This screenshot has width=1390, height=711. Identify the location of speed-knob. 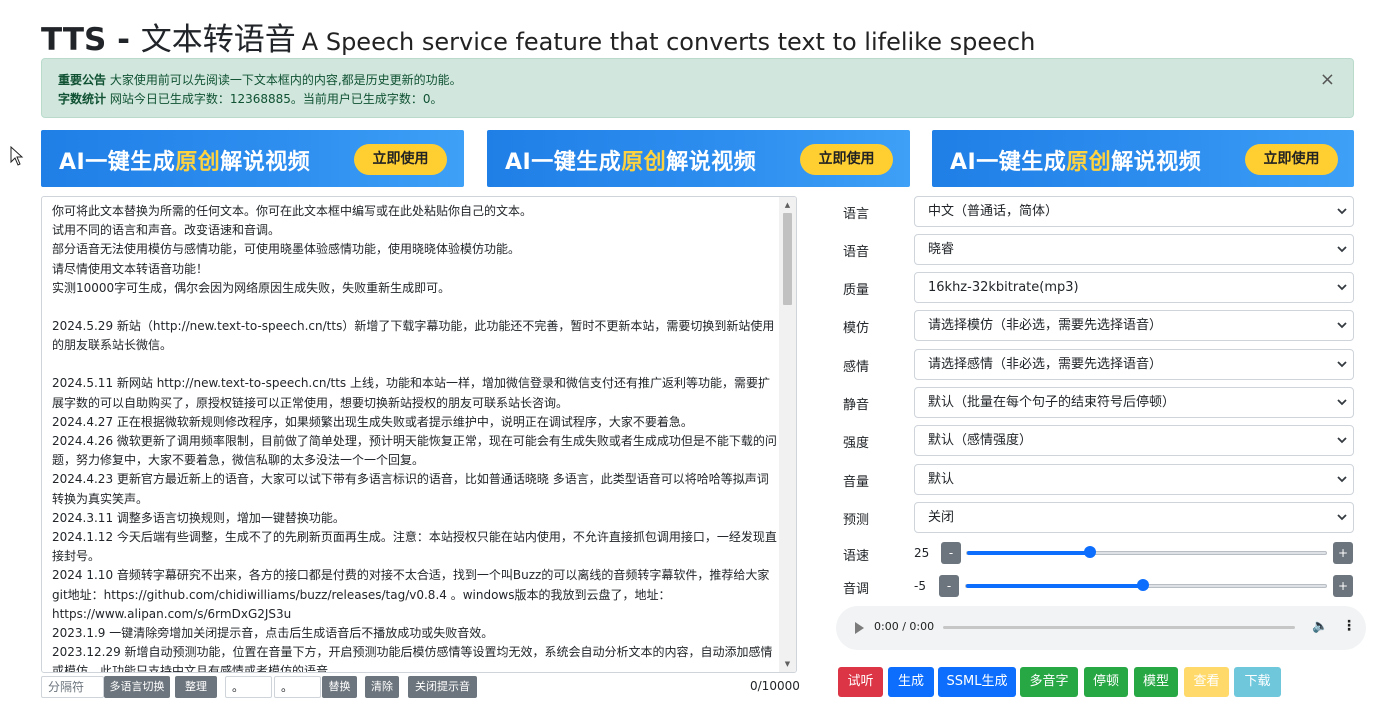
(1089, 552).